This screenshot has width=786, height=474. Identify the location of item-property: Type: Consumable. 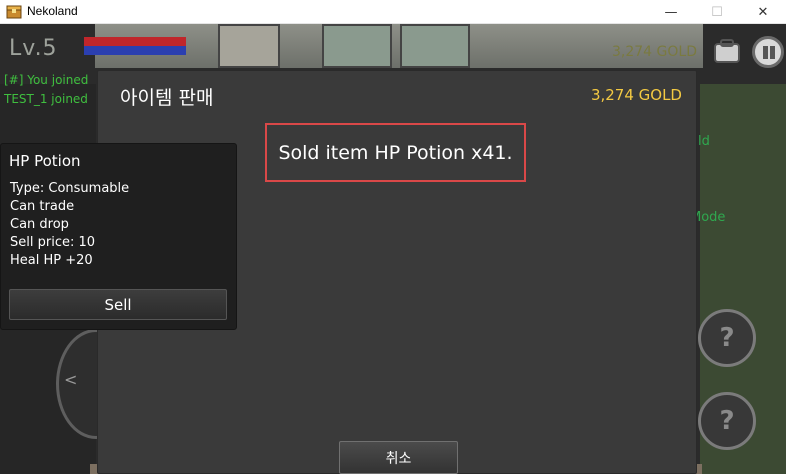
(70, 188).